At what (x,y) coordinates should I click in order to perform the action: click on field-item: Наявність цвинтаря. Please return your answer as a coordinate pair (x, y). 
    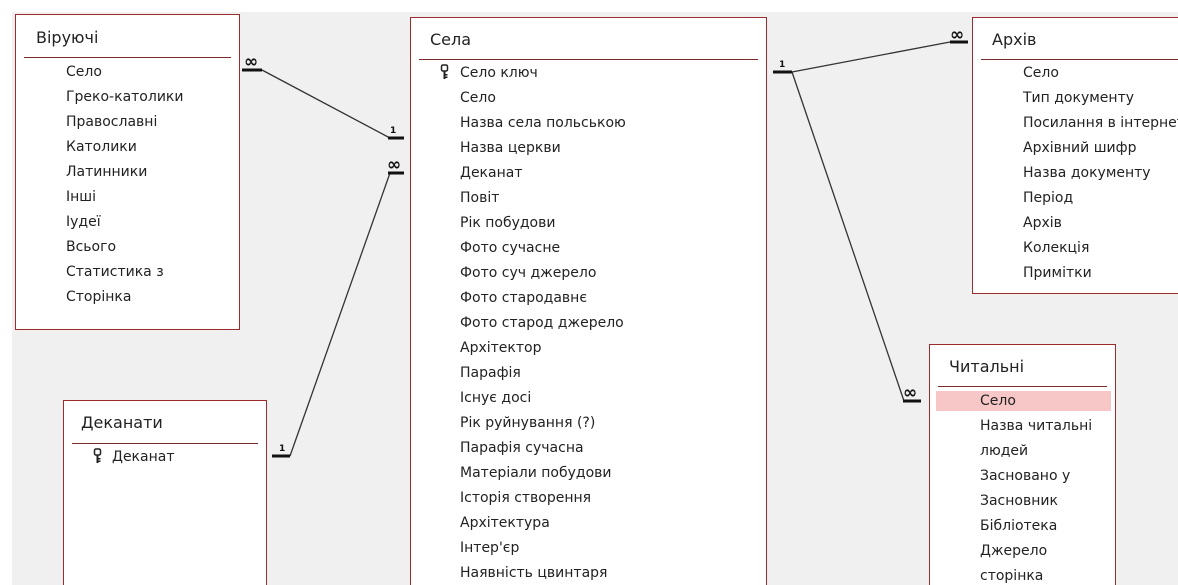
    Looking at the image, I should click on (533, 573).